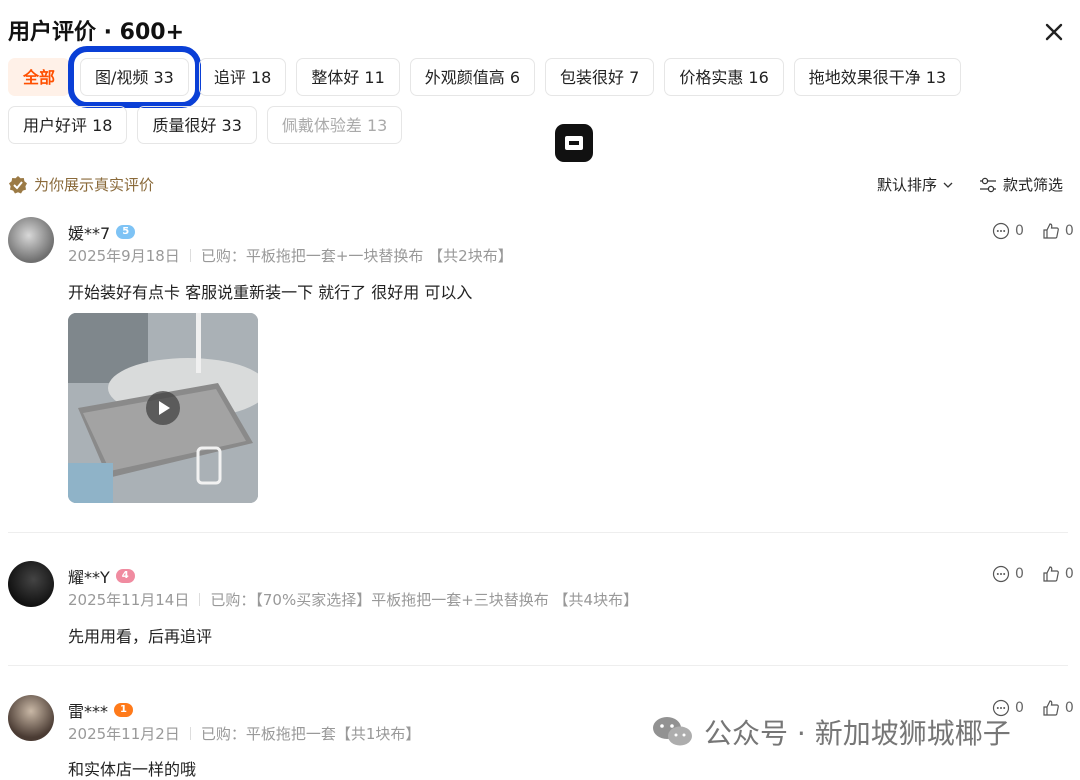 The height and width of the screenshot is (780, 1080). I want to click on wechat-icon, so click(672, 731).